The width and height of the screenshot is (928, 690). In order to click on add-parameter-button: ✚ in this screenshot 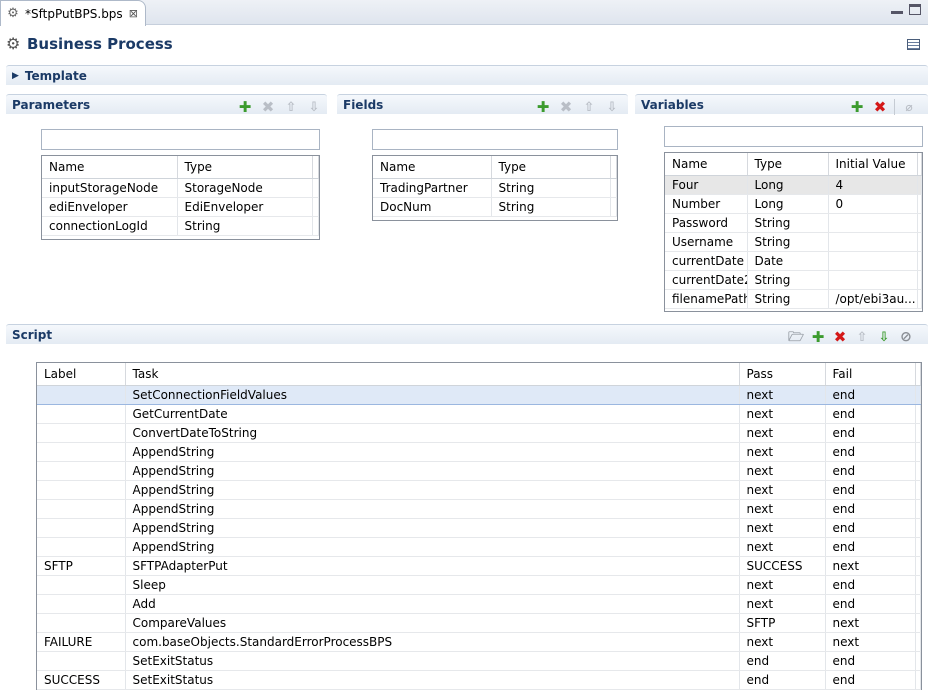, I will do `click(245, 107)`.